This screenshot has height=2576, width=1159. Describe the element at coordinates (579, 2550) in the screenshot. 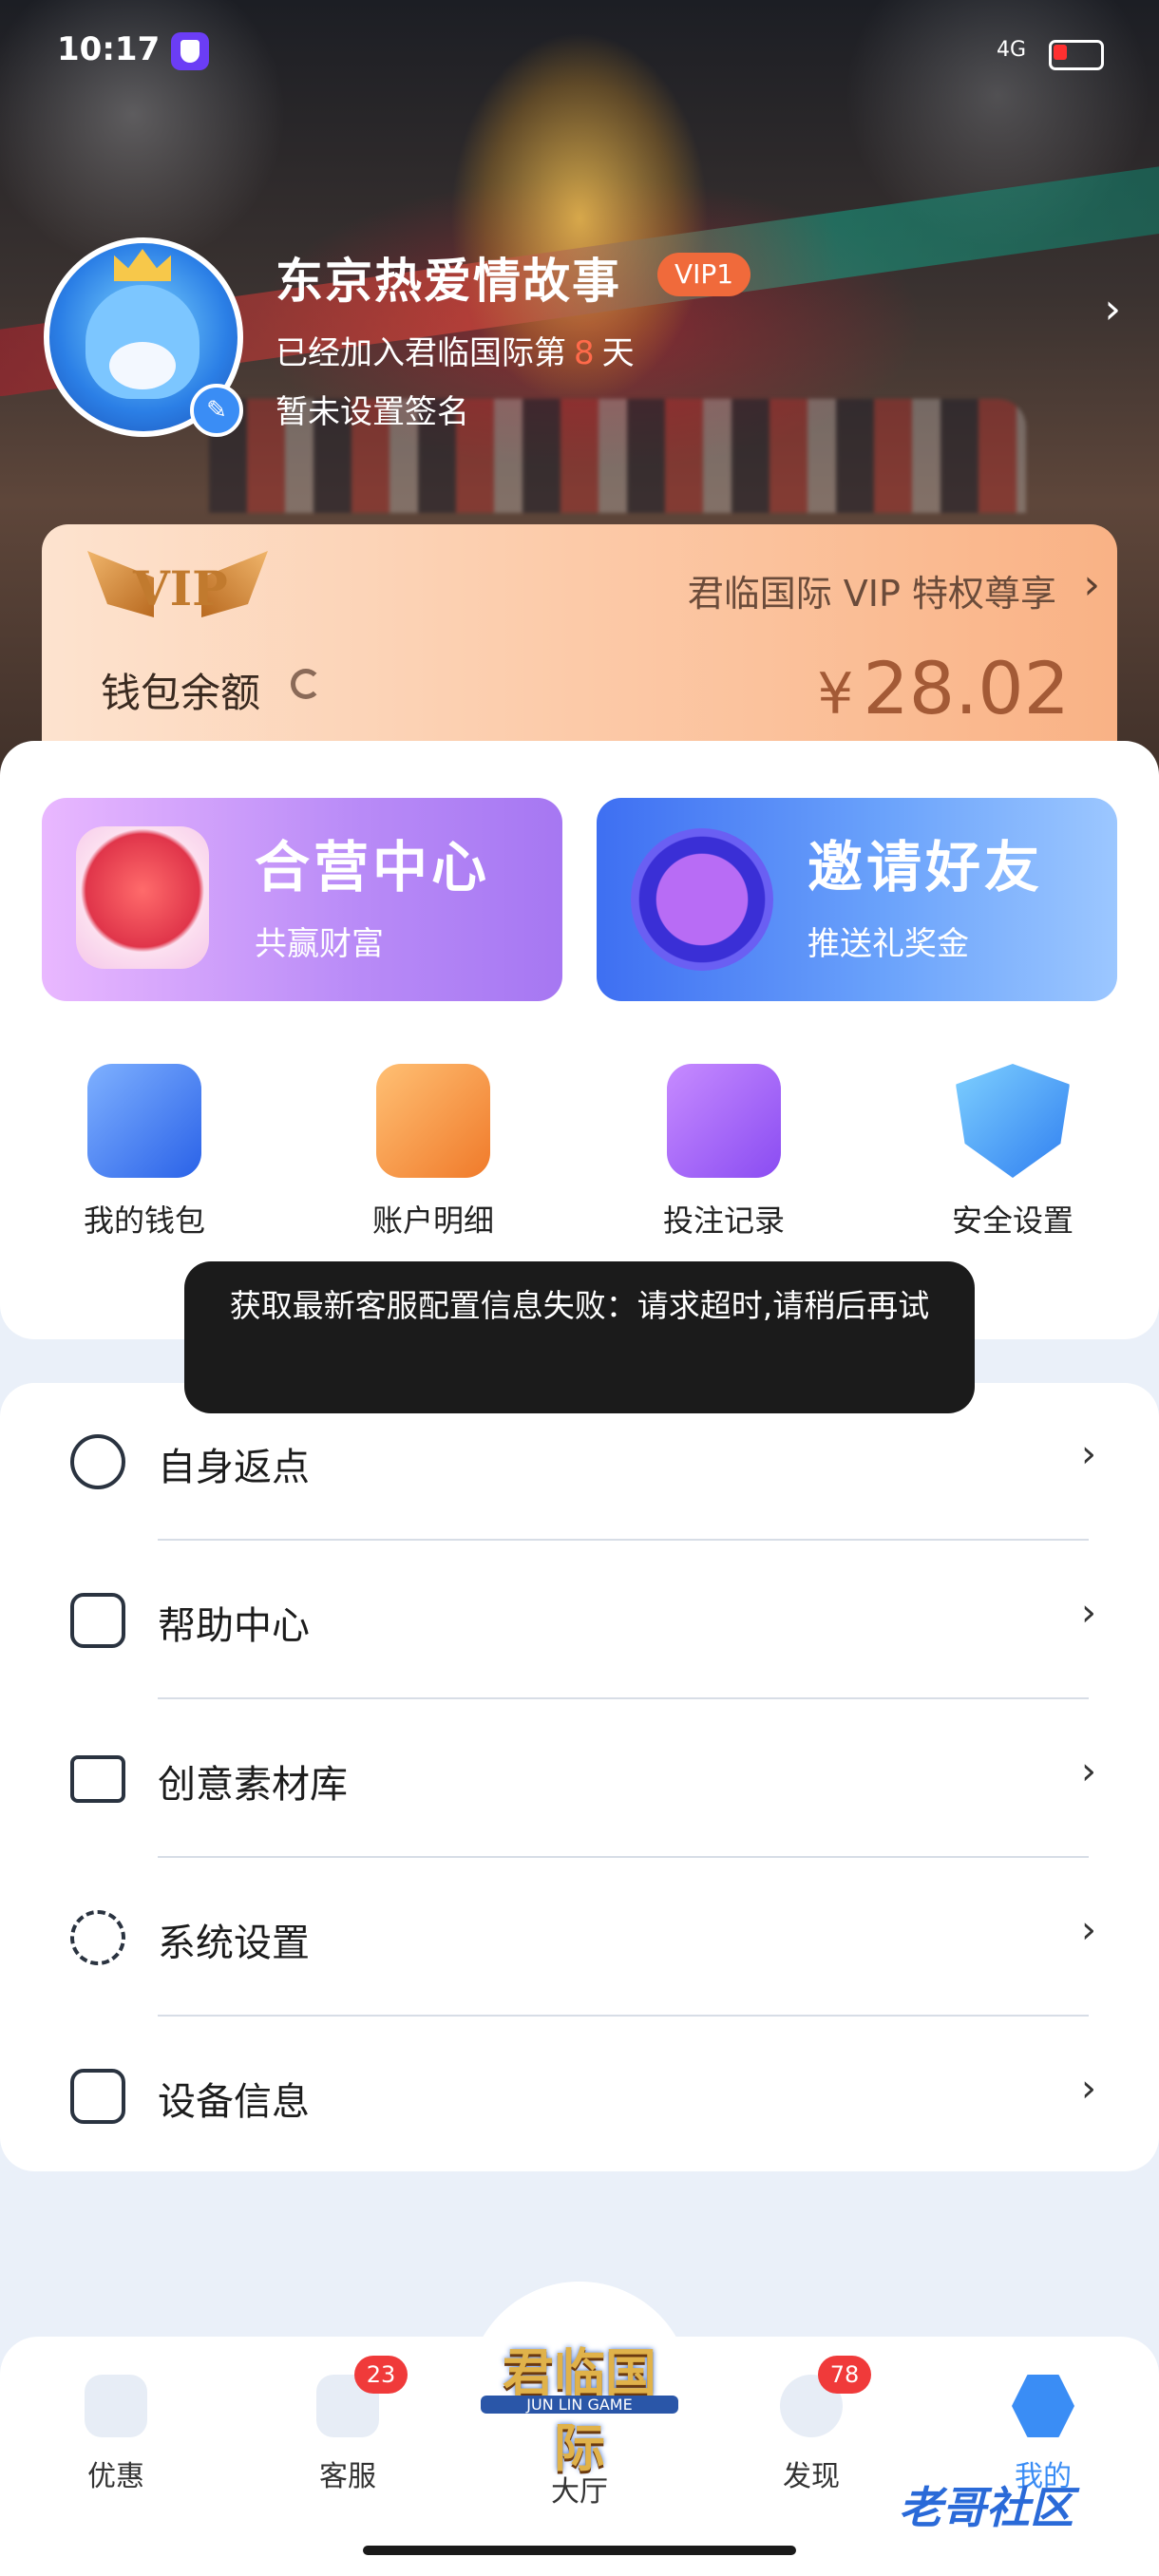

I see `home-indicator` at that location.